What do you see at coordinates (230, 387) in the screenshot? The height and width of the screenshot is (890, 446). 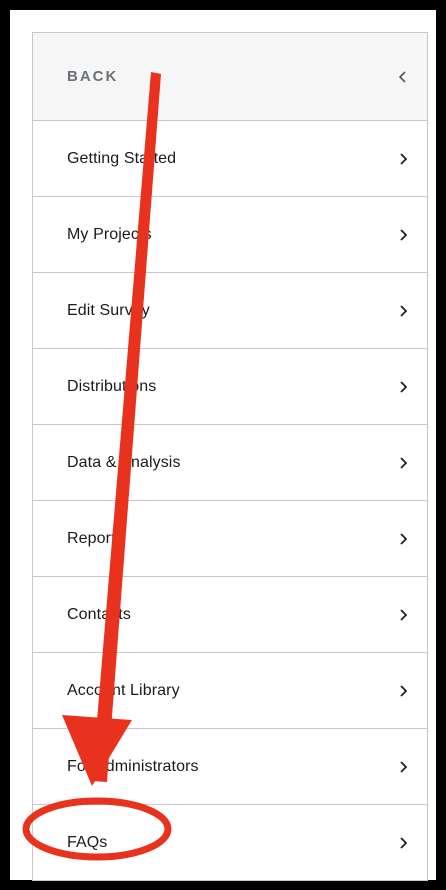 I see `nav-item-distributions: Distributions` at bounding box center [230, 387].